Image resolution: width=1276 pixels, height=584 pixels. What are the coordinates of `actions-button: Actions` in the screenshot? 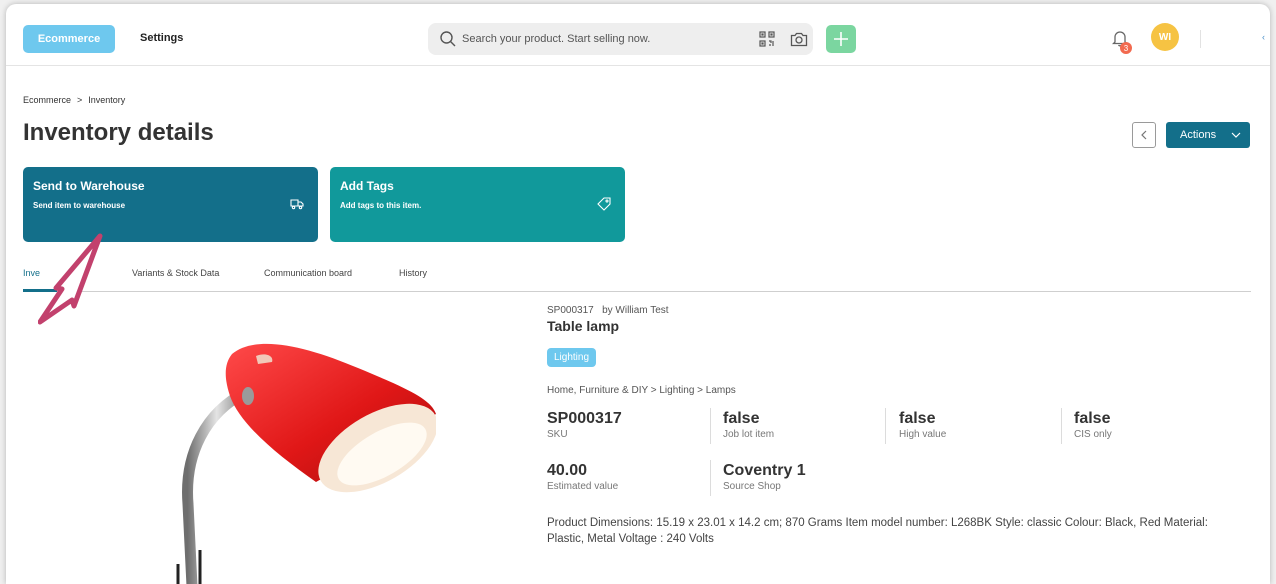 It's located at (1208, 135).